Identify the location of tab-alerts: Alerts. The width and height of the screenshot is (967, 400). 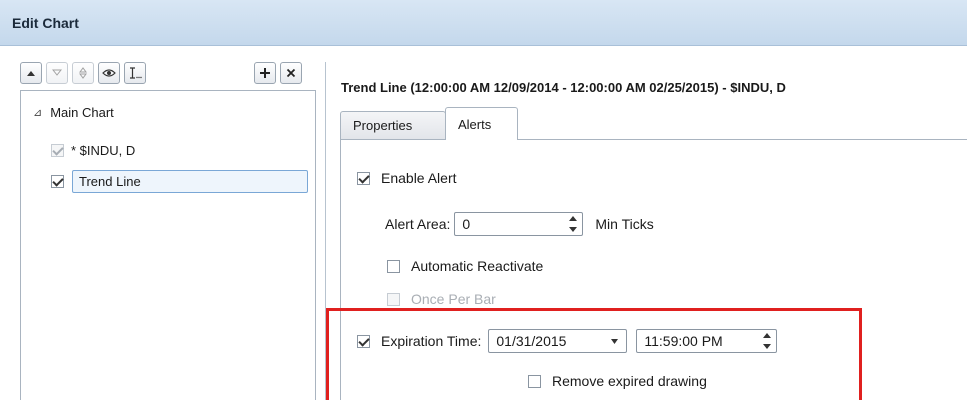
(481, 123).